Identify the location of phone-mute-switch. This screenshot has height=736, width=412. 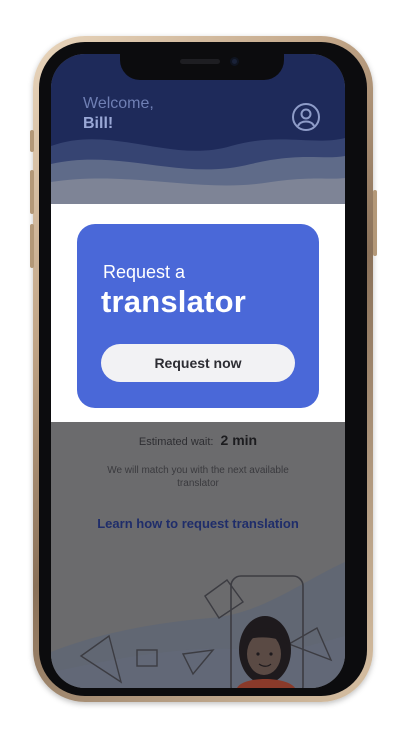
(32, 141).